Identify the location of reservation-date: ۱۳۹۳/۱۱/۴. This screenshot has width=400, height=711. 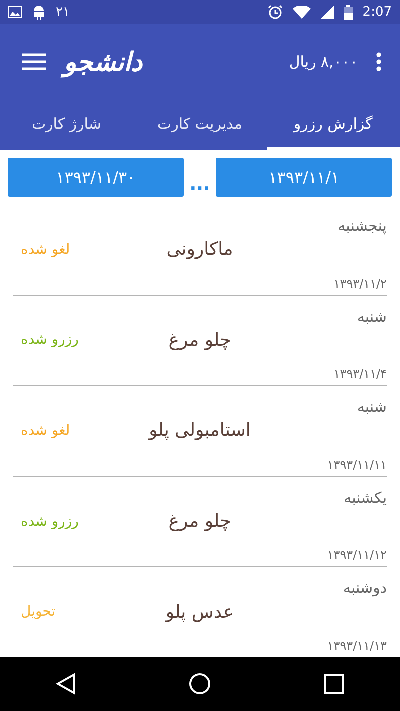
(360, 374).